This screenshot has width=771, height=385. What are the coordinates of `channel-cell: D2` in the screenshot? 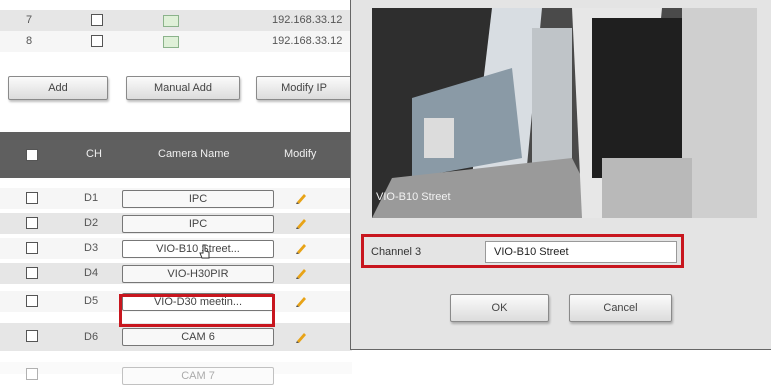 It's located at (91, 223).